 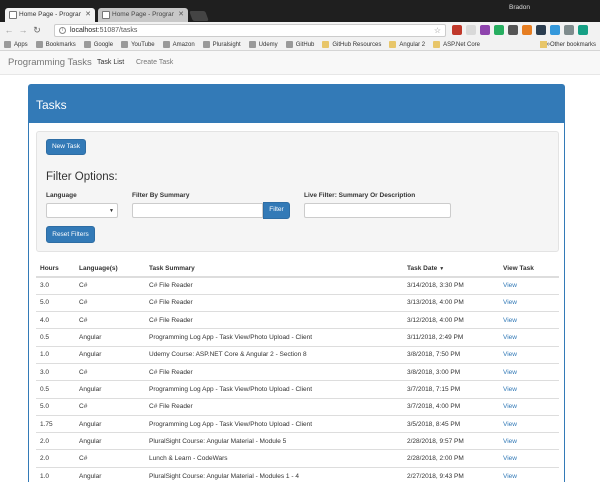 What do you see at coordinates (55, 44) in the screenshot?
I see `bookmark-item: Bookmarks` at bounding box center [55, 44].